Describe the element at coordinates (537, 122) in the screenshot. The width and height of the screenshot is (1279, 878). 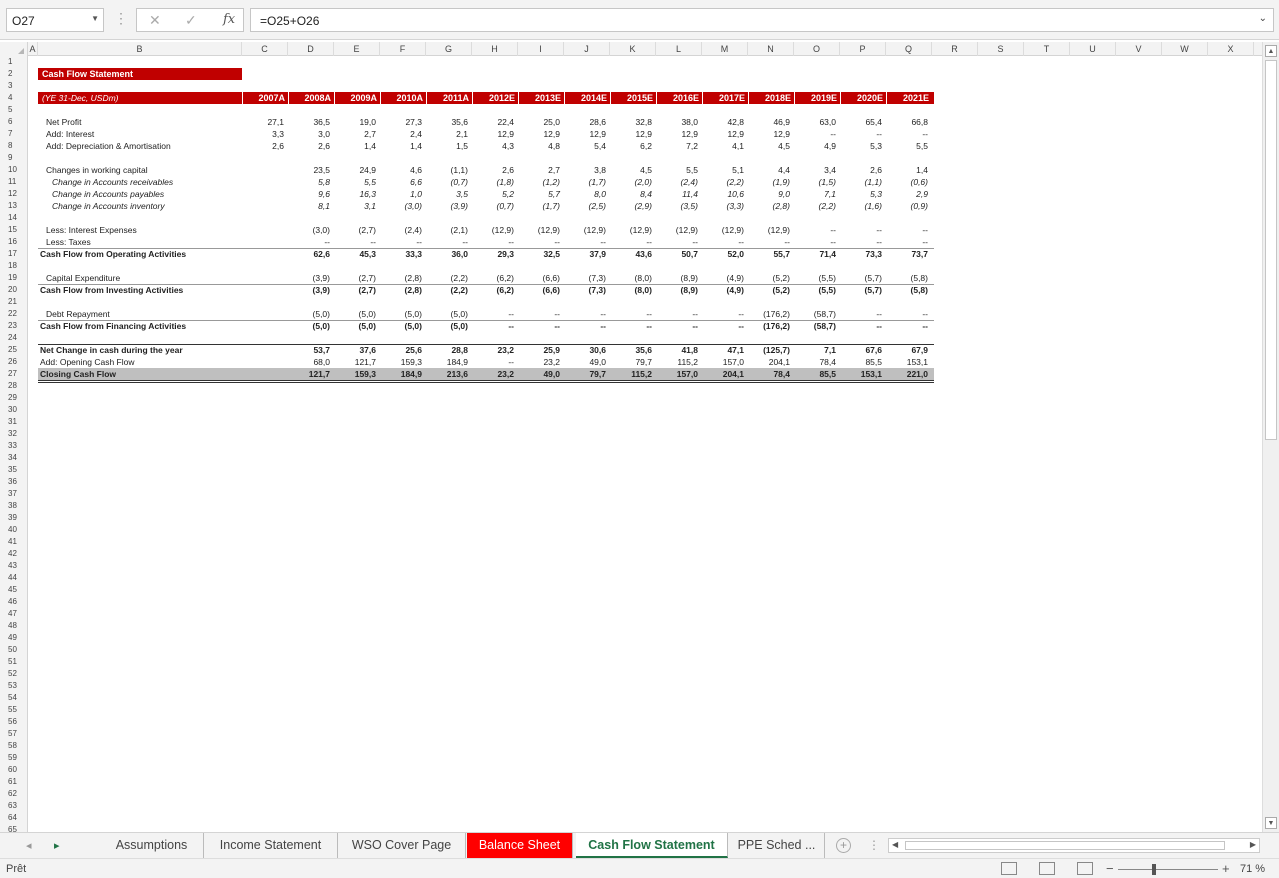
I see `value-cell: 25,0` at that location.